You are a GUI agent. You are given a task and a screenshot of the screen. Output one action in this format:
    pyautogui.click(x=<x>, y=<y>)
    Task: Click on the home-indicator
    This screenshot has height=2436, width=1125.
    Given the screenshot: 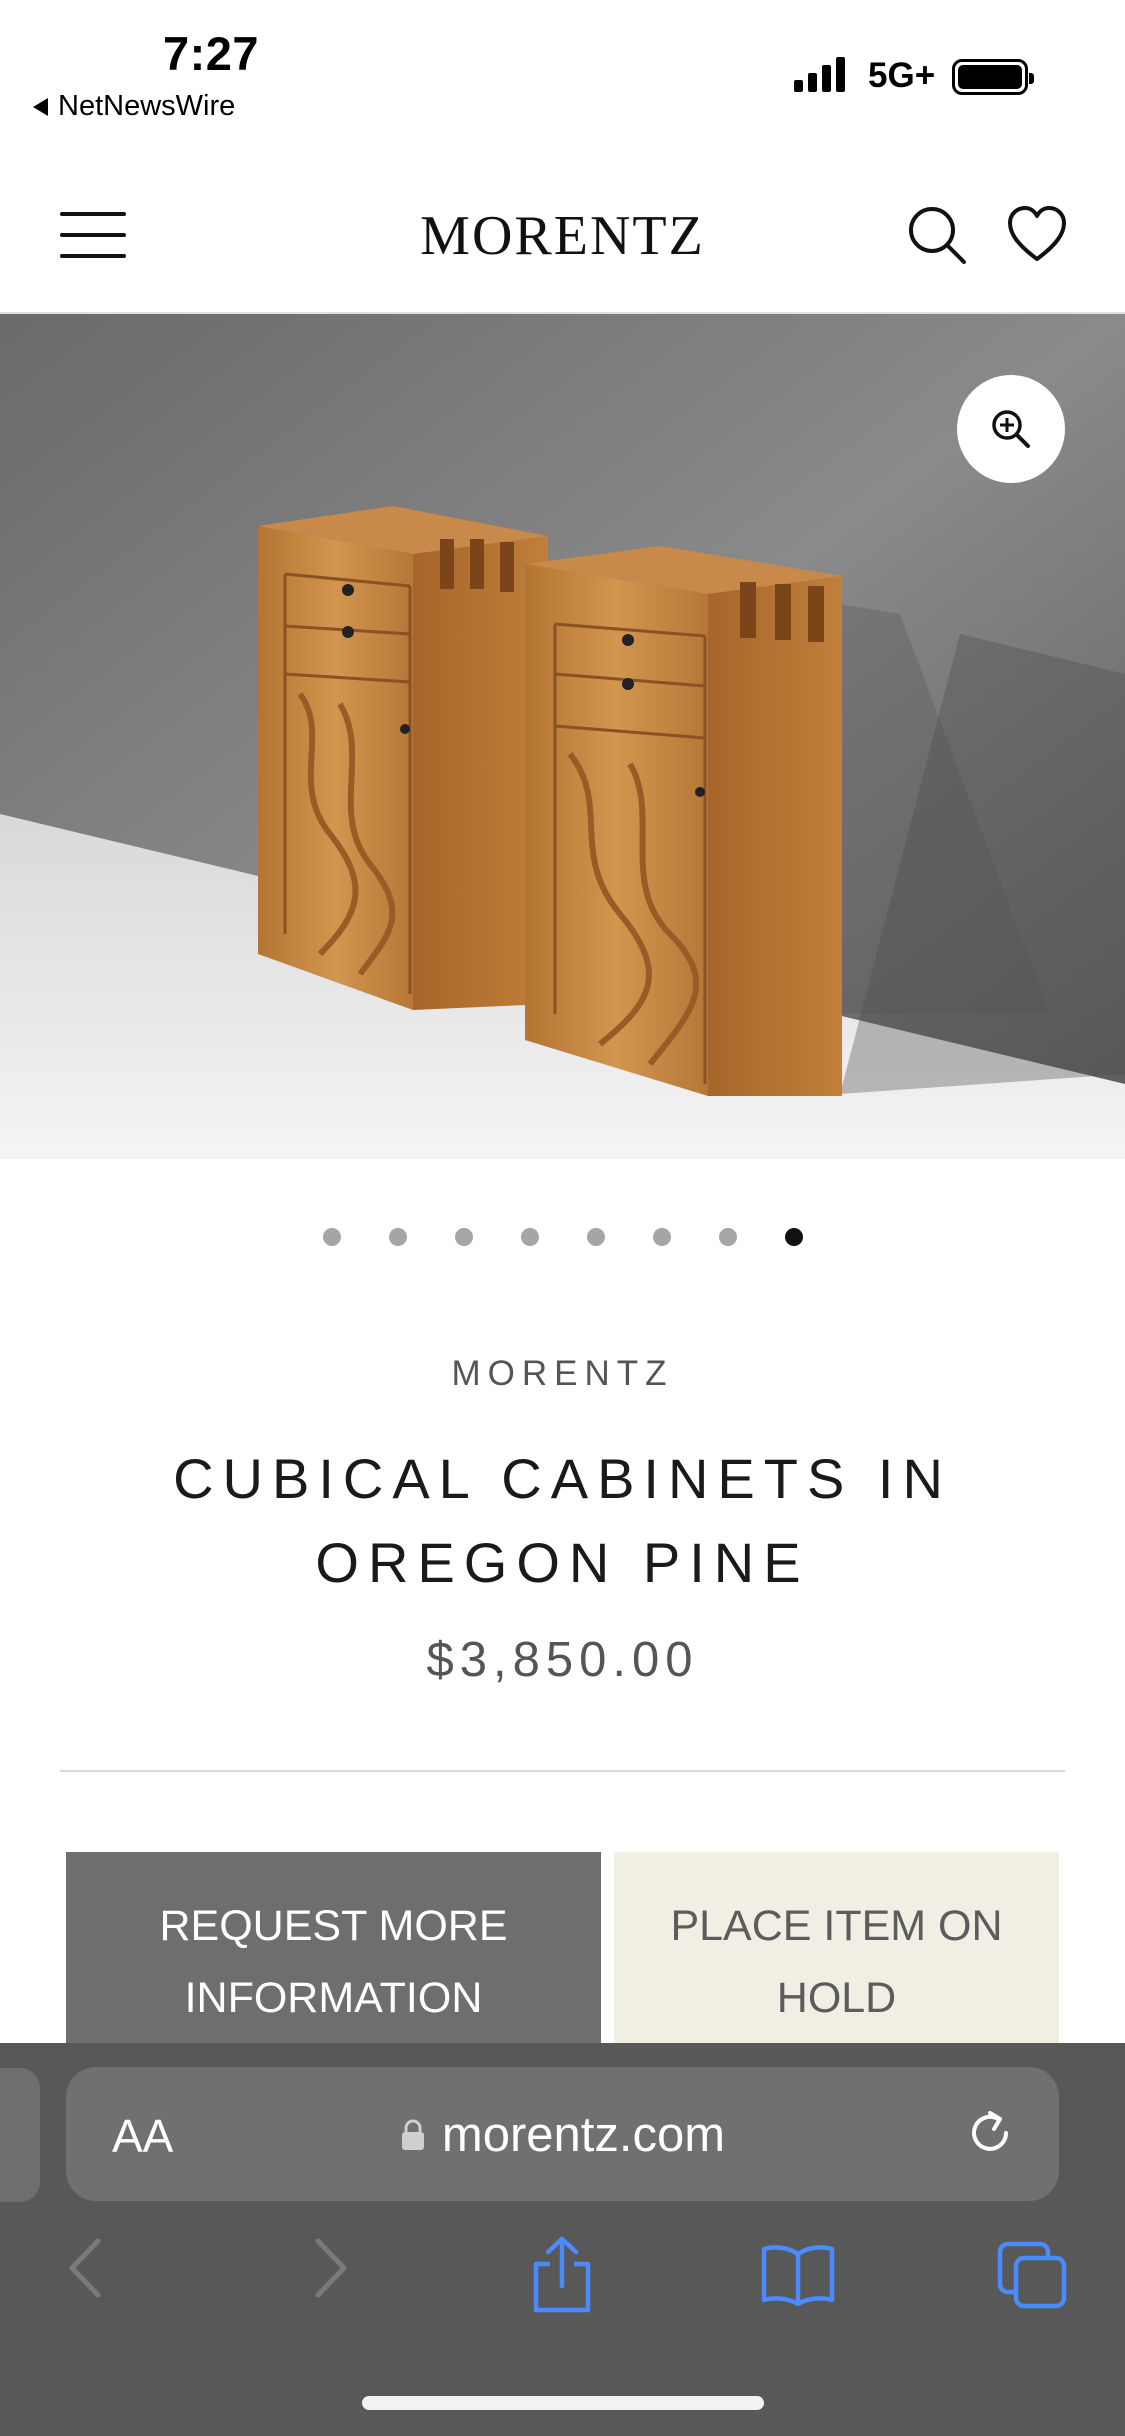 What is the action you would take?
    pyautogui.click(x=563, y=2403)
    